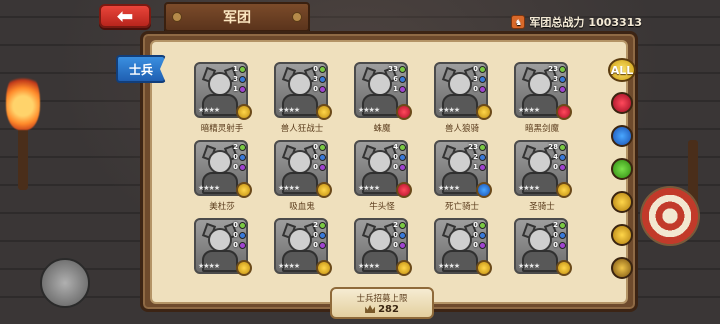 The height and width of the screenshot is (324, 720). Describe the element at coordinates (576, 22) in the screenshot. I see `legion-power: ♞ 军团总战力 1003313` at that location.